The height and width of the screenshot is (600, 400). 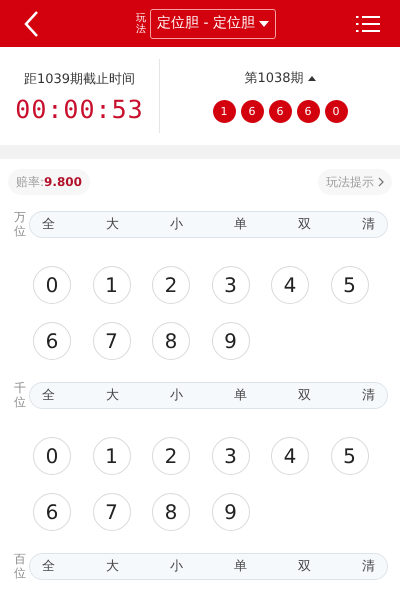 What do you see at coordinates (312, 78) in the screenshot?
I see `caret-up-icon` at bounding box center [312, 78].